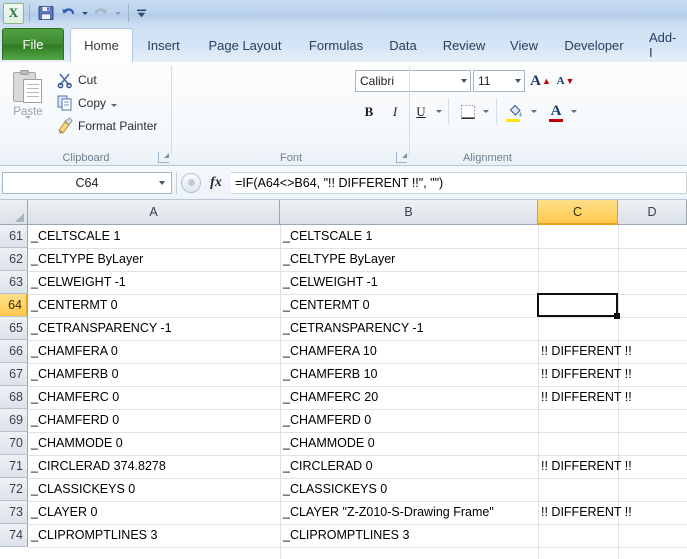  What do you see at coordinates (408, 259) in the screenshot?
I see `cell-b62: _CELTYPE ByLayer` at bounding box center [408, 259].